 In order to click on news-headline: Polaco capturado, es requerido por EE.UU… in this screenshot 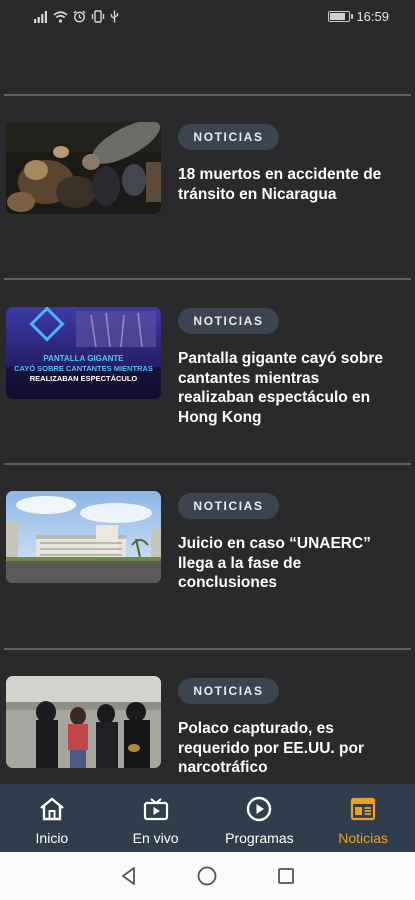, I will do `click(285, 748)`.